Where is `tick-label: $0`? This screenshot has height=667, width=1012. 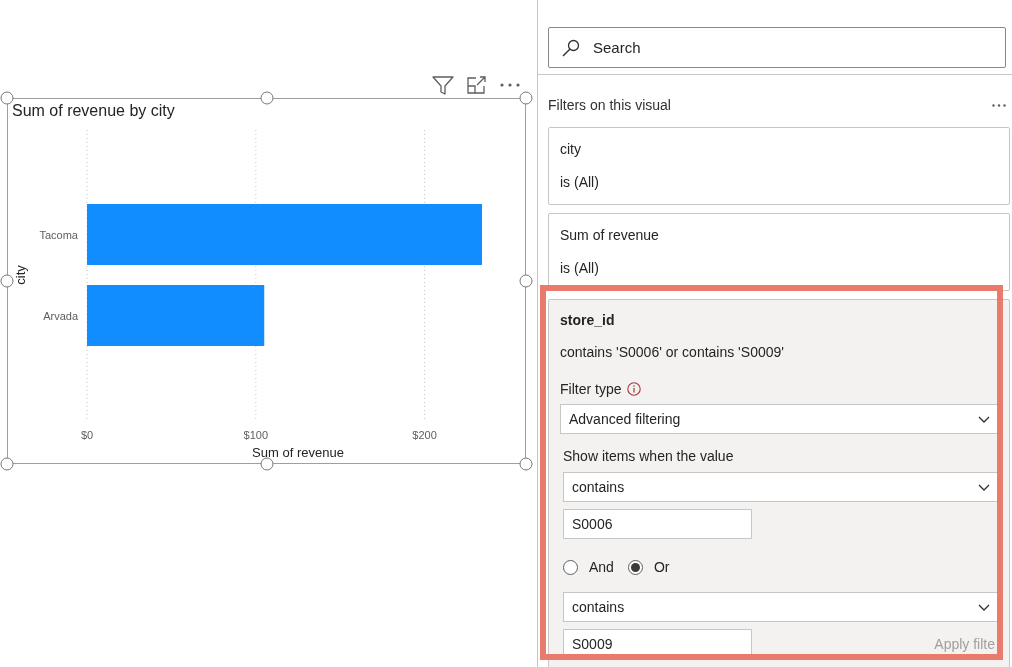
tick-label: $0 is located at coordinates (87, 435).